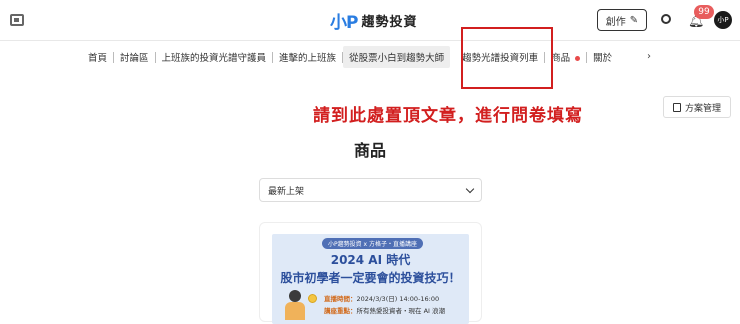 The image size is (740, 324). I want to click on user-avatar: 小P, so click(723, 20).